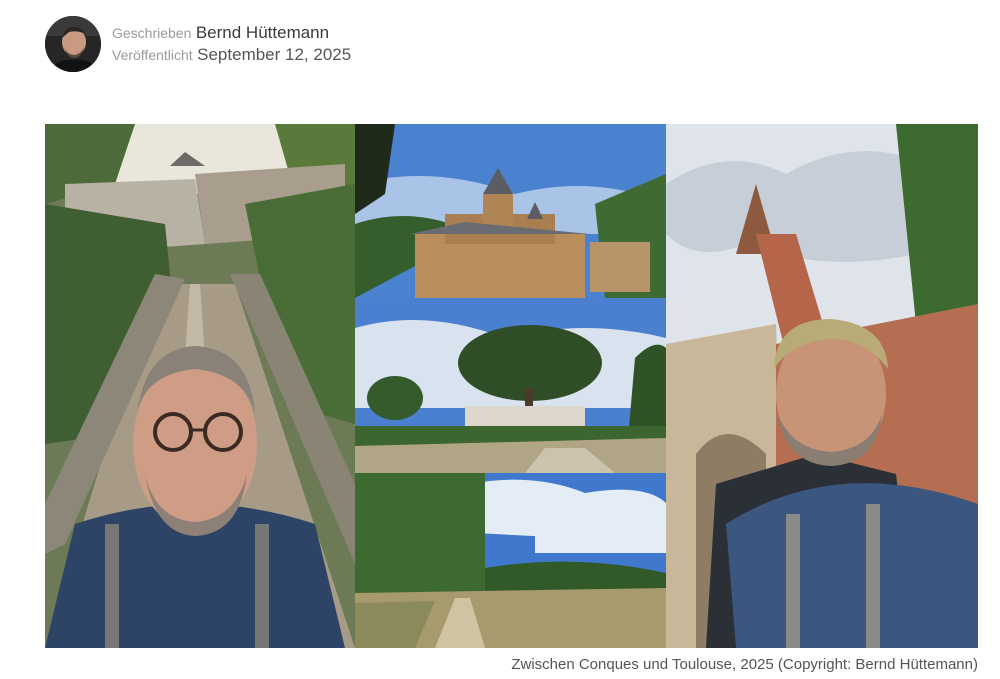 The height and width of the screenshot is (679, 1000). What do you see at coordinates (510, 560) in the screenshot?
I see `country-path-photo` at bounding box center [510, 560].